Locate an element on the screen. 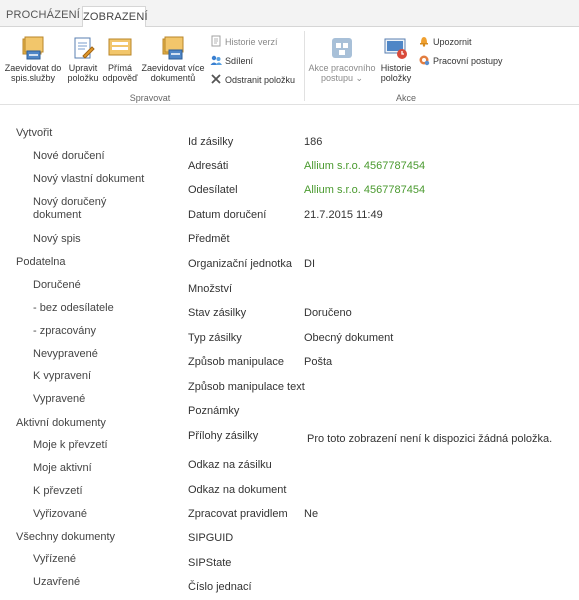 Image resolution: width=579 pixels, height=600 pixels. file-to-folder-label-1: Zaevidovat do is located at coordinates (33, 68).